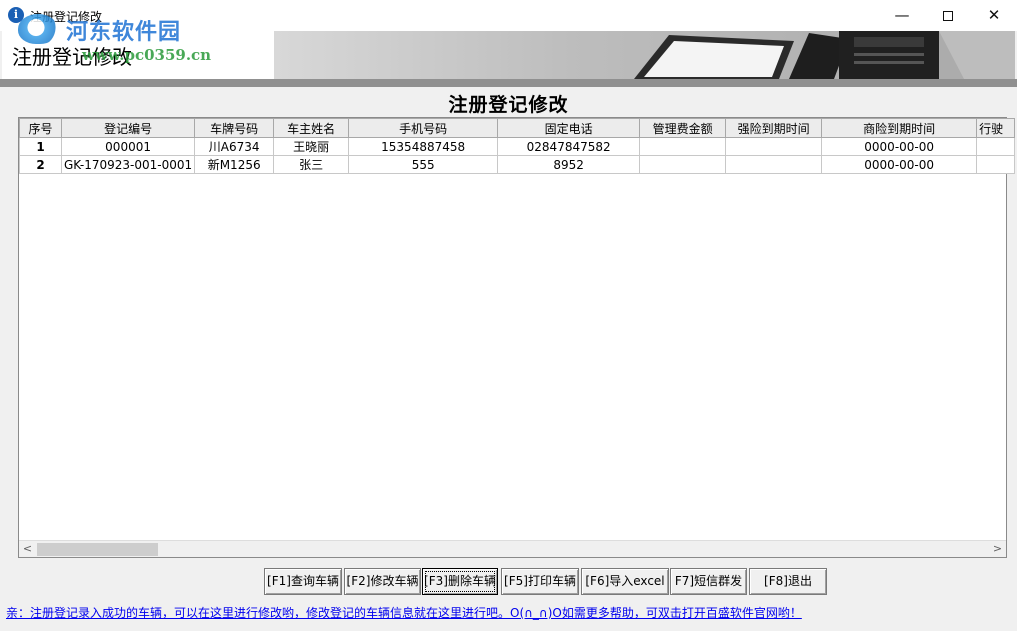  Describe the element at coordinates (38, 29) in the screenshot. I see `watermark-emblem-icon` at that location.